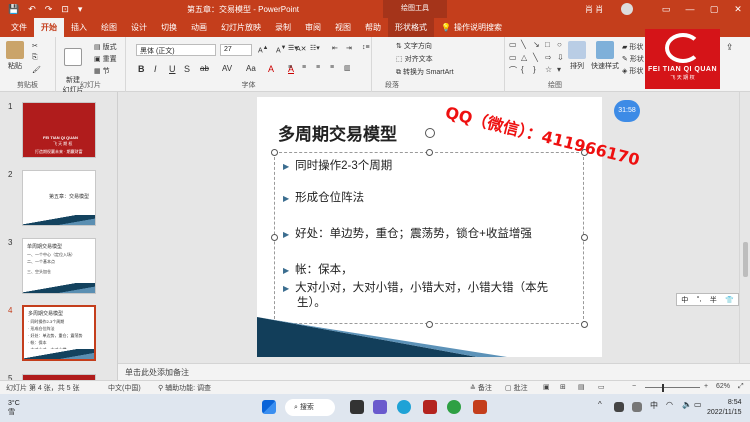 The width and height of the screenshot is (750, 422). Describe the element at coordinates (594, 9) in the screenshot. I see `user-name: 肖 肖` at that location.